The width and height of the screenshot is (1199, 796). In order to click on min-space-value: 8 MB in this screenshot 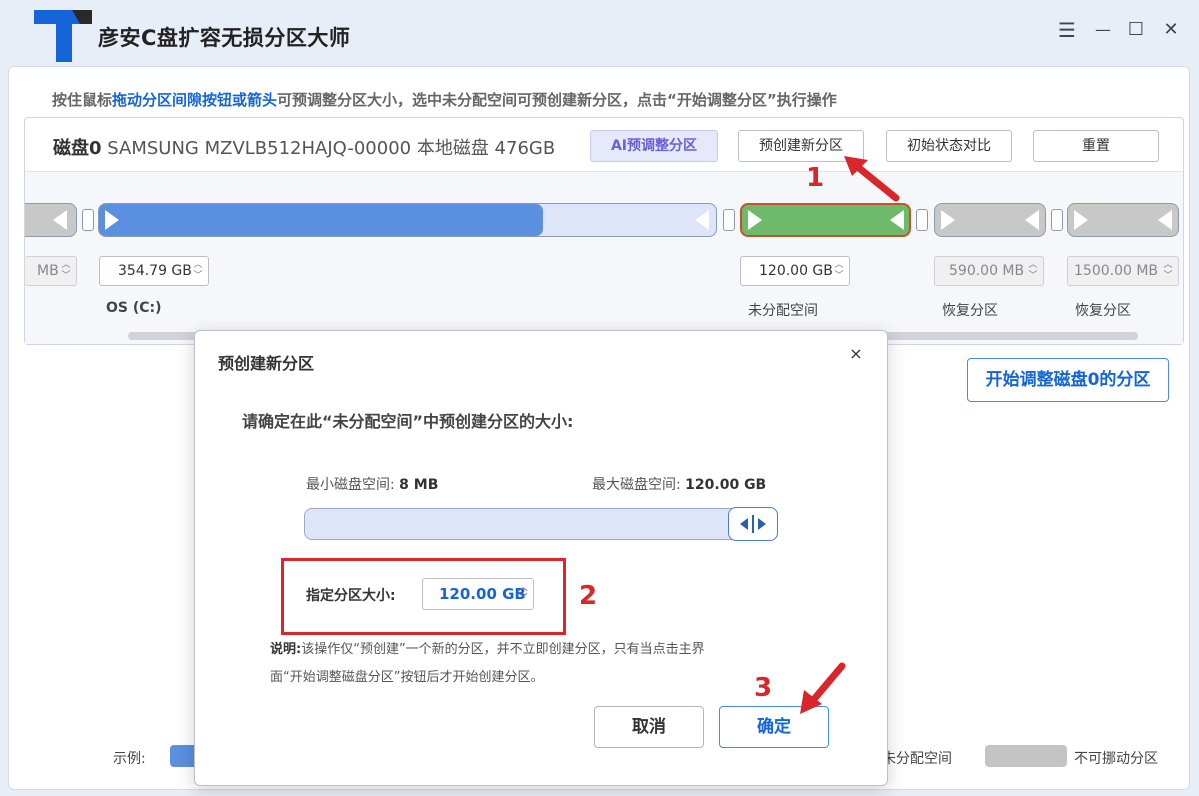, I will do `click(419, 485)`.